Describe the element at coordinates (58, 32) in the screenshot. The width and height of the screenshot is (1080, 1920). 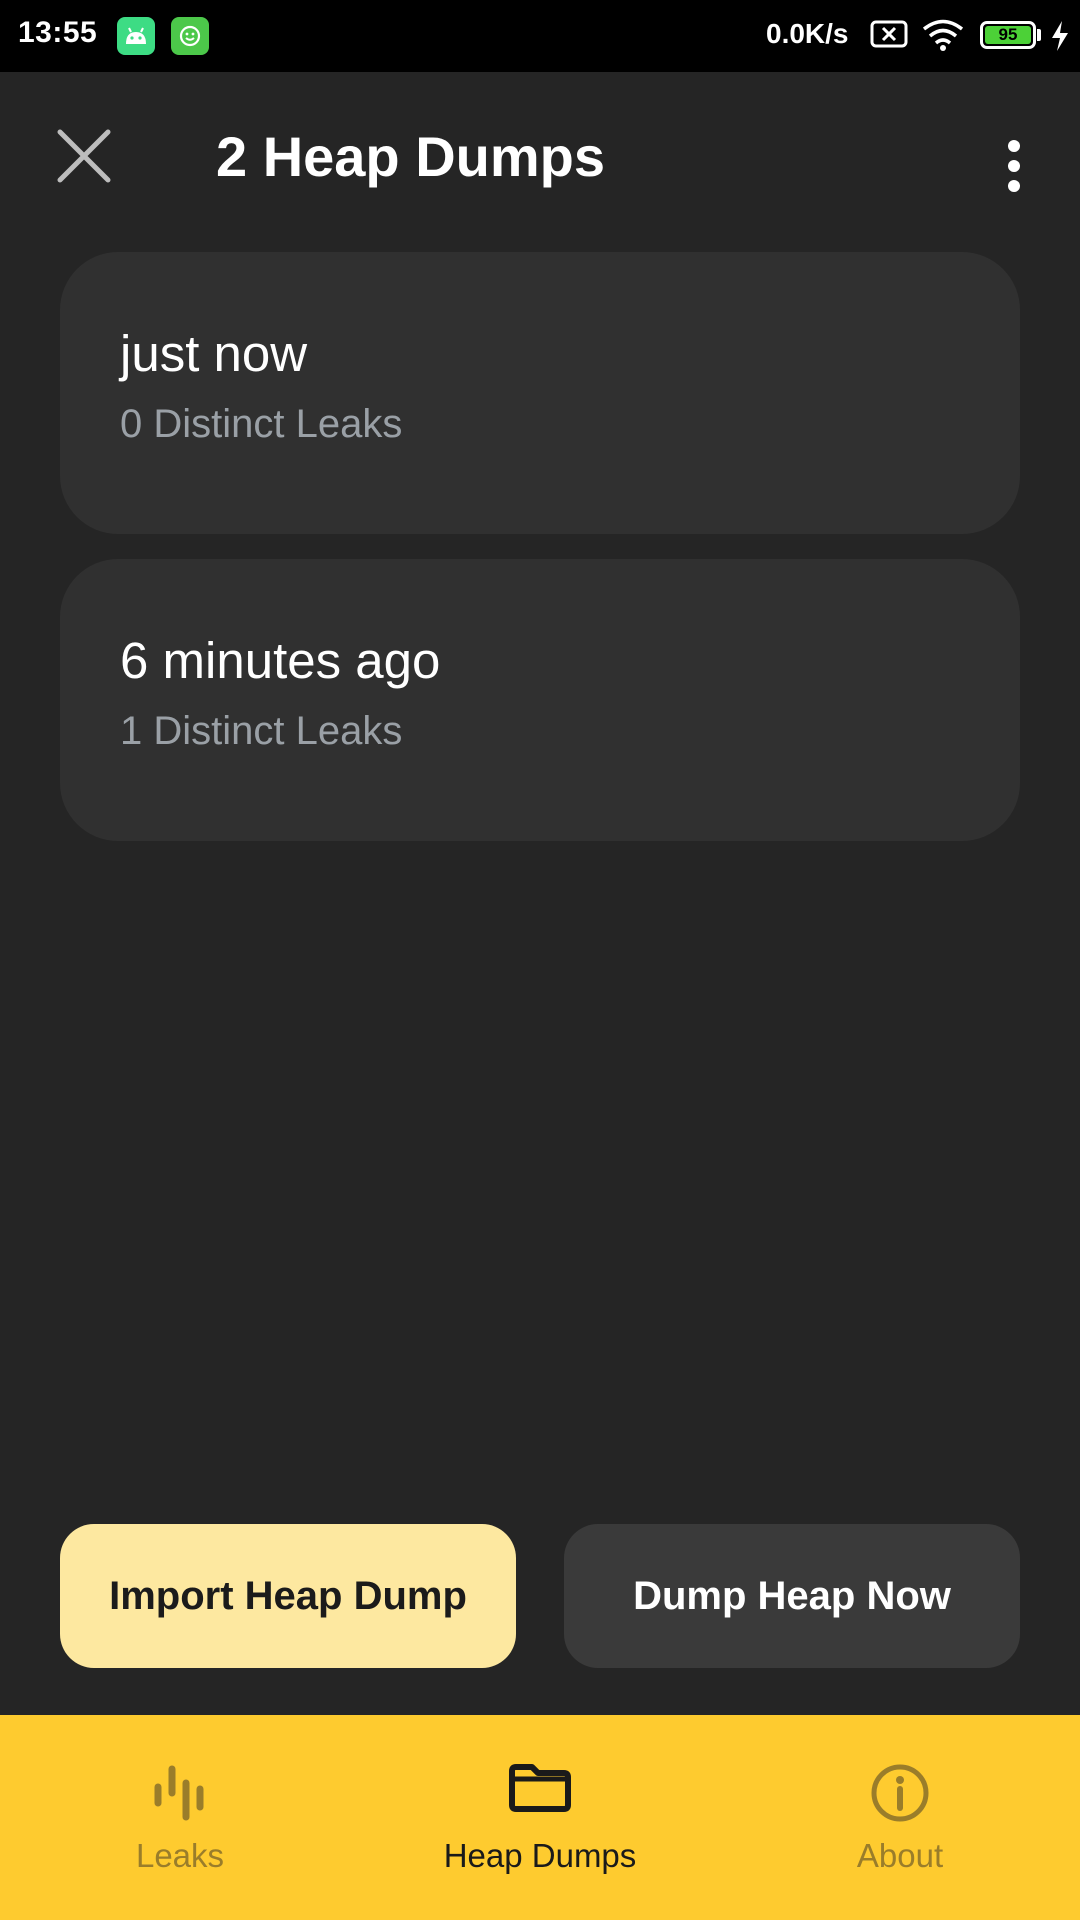
I see `status-time: 13:55` at that location.